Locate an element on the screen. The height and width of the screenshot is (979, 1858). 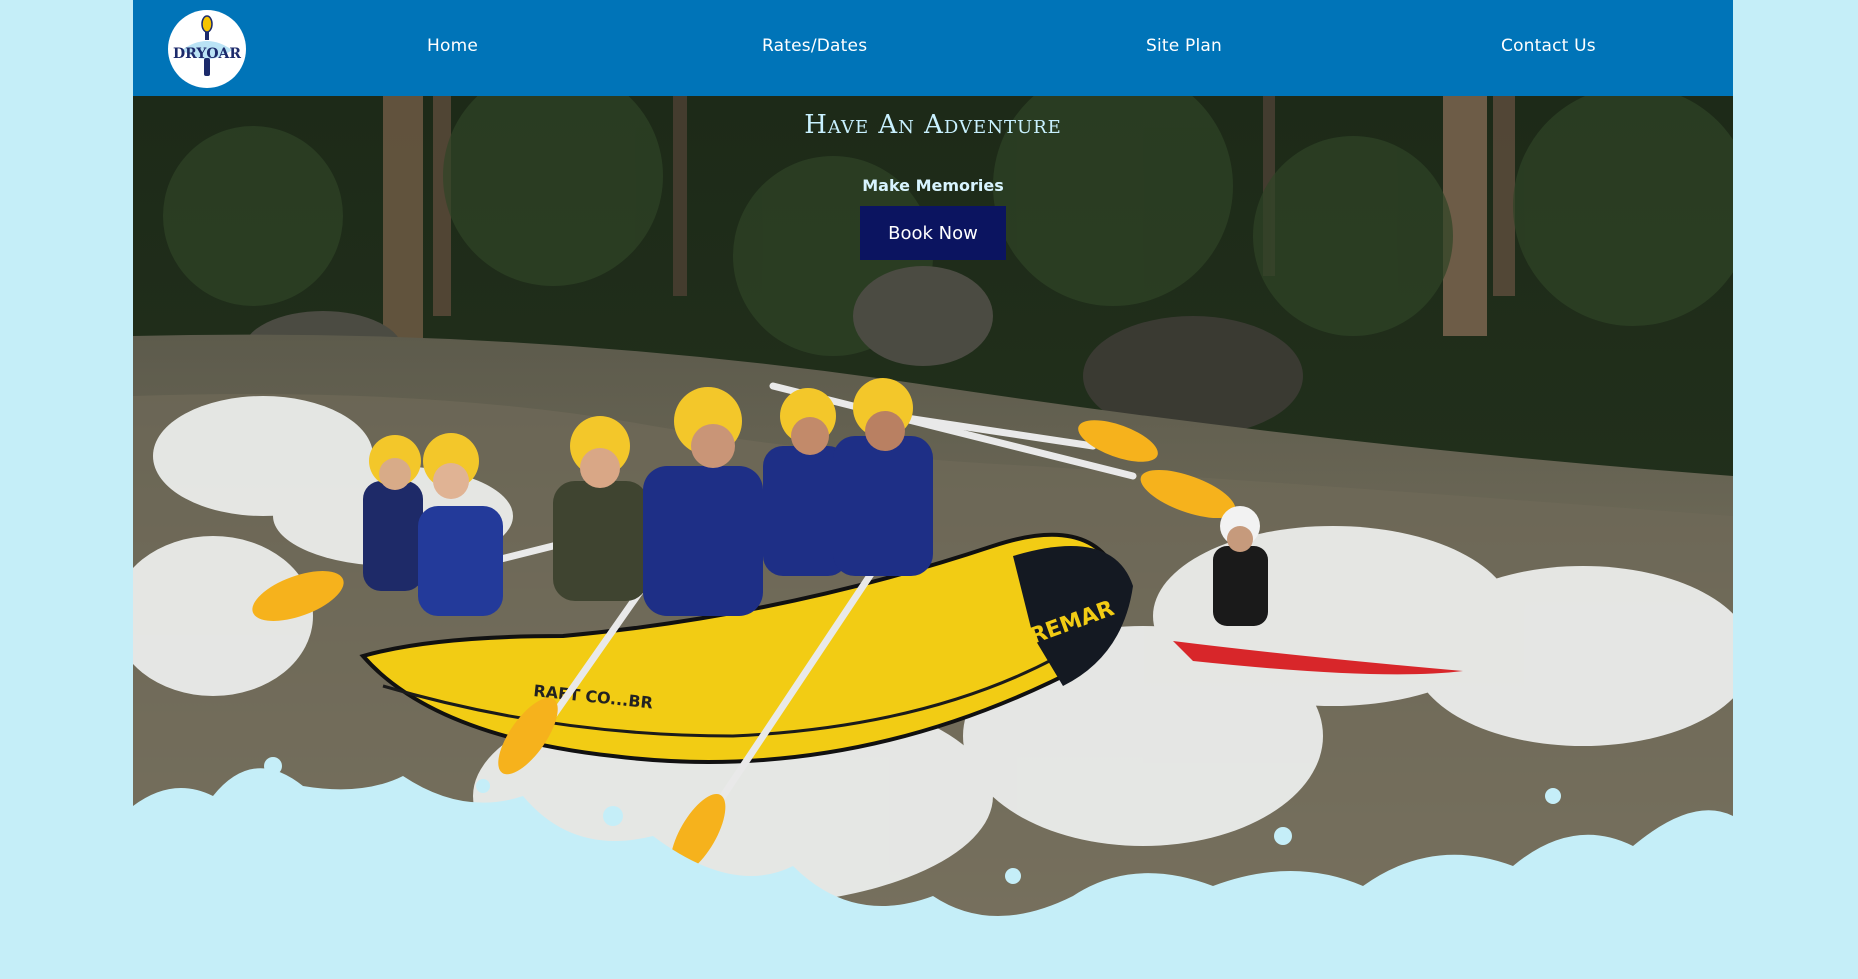
nav-contact-us: Contact Us is located at coordinates (1548, 46).